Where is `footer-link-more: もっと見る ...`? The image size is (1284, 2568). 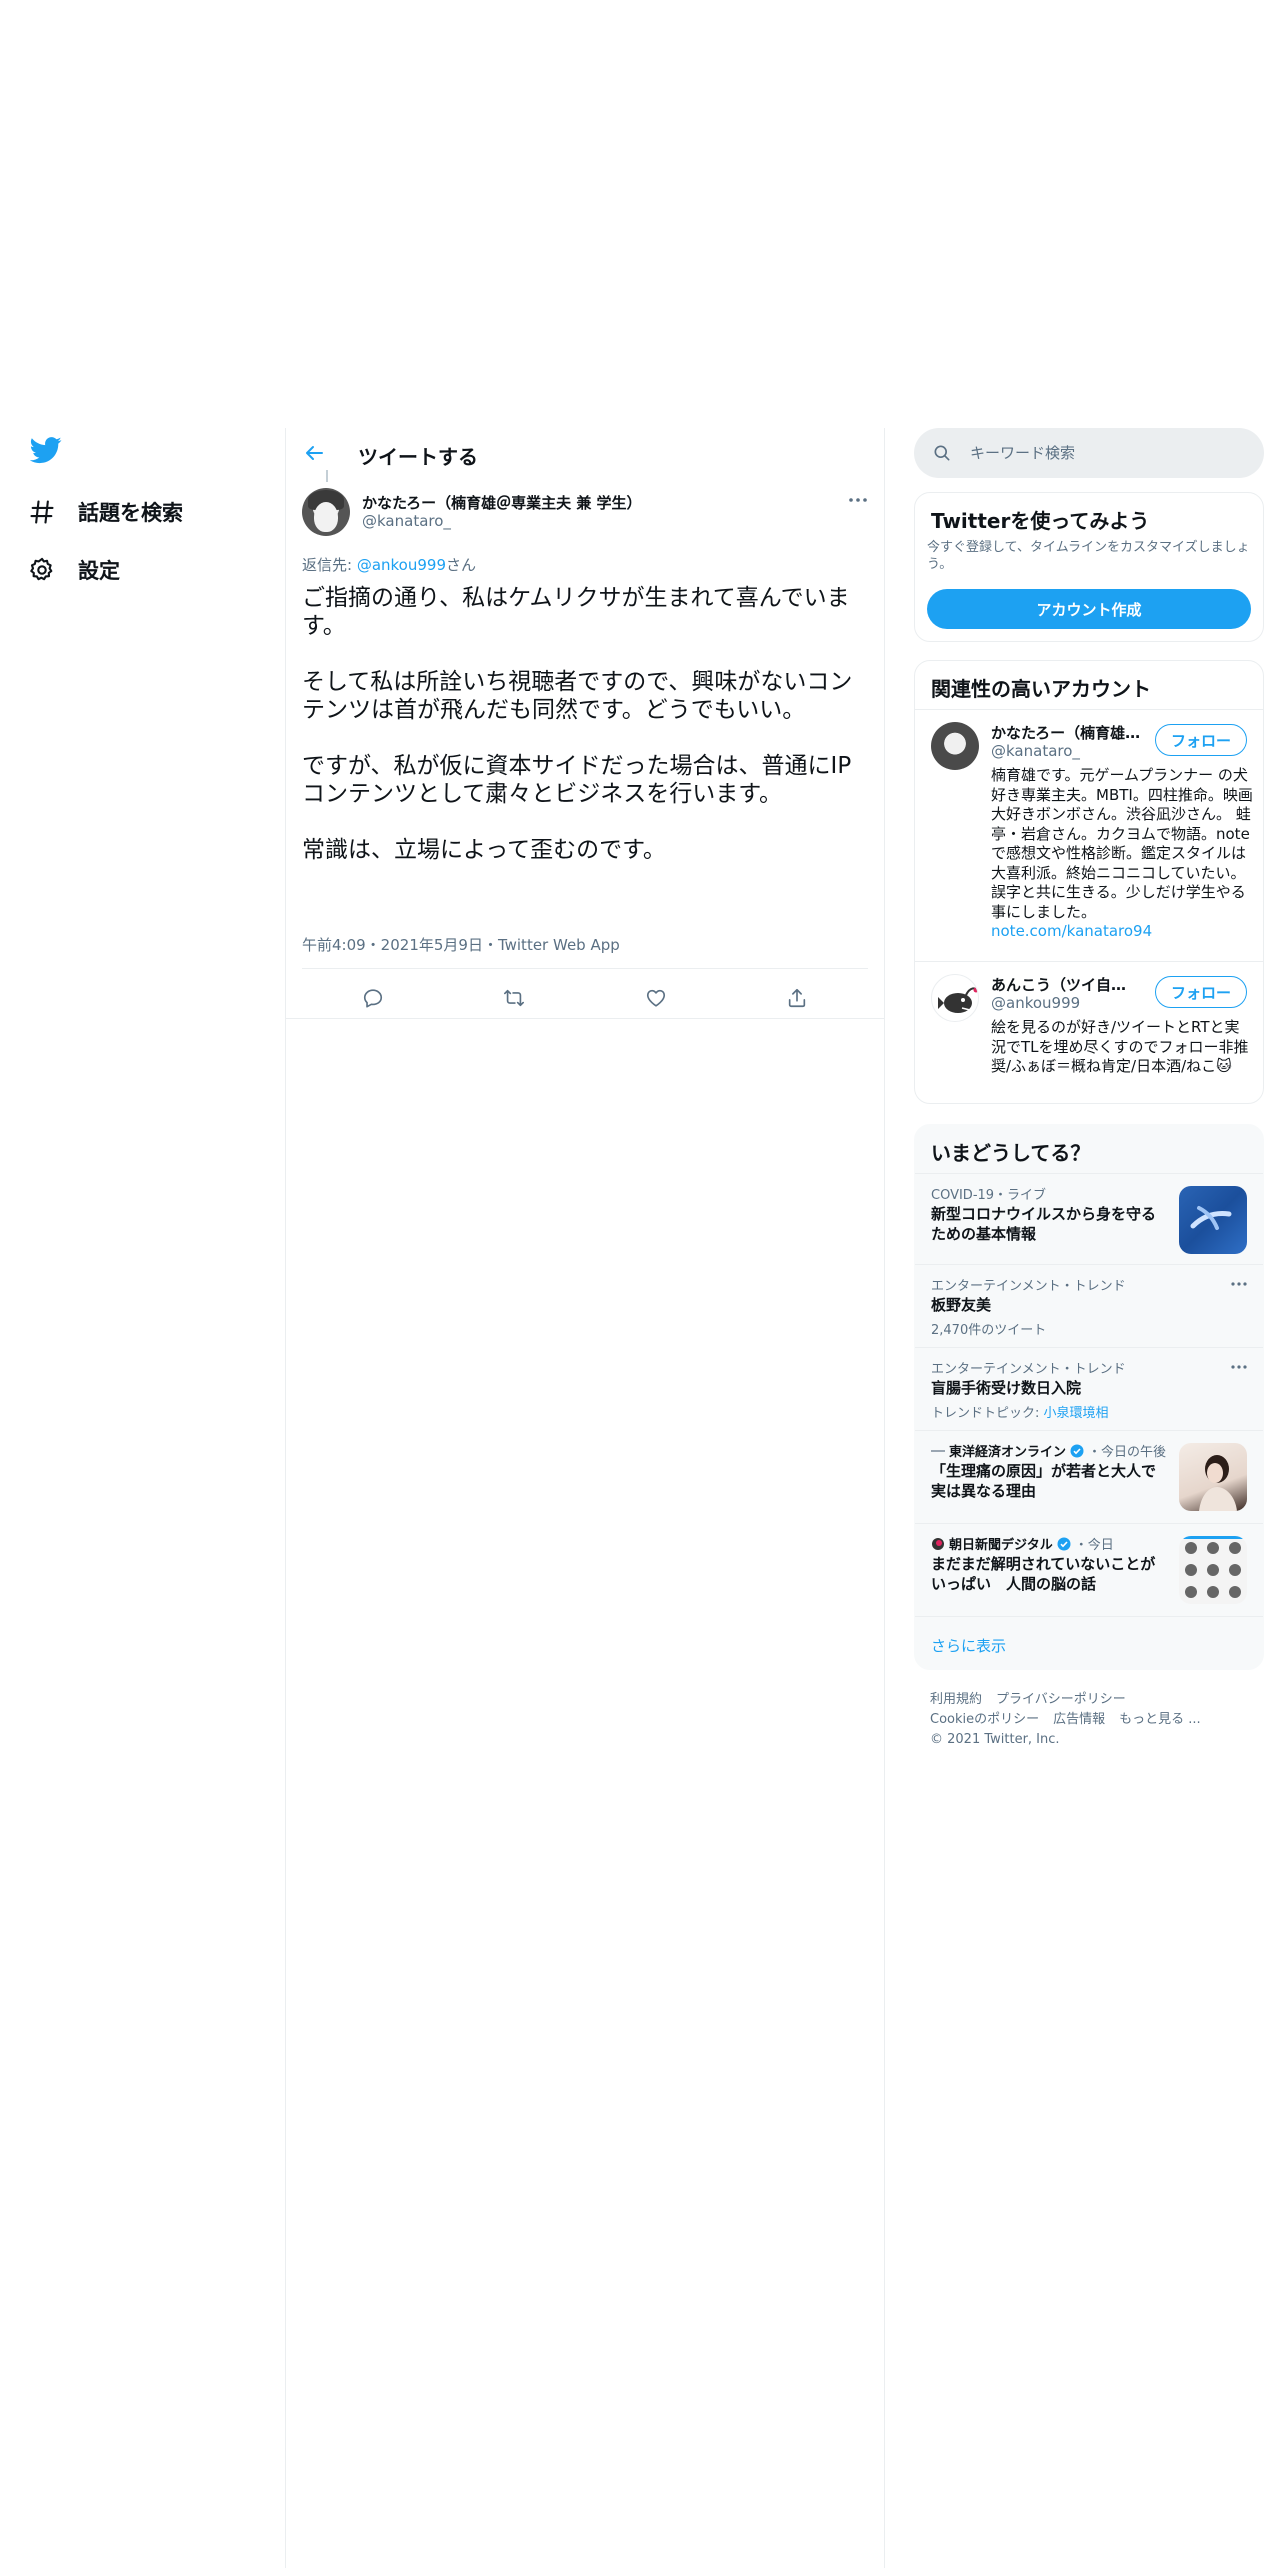
footer-link-more: もっと見る ... is located at coordinates (1160, 1719).